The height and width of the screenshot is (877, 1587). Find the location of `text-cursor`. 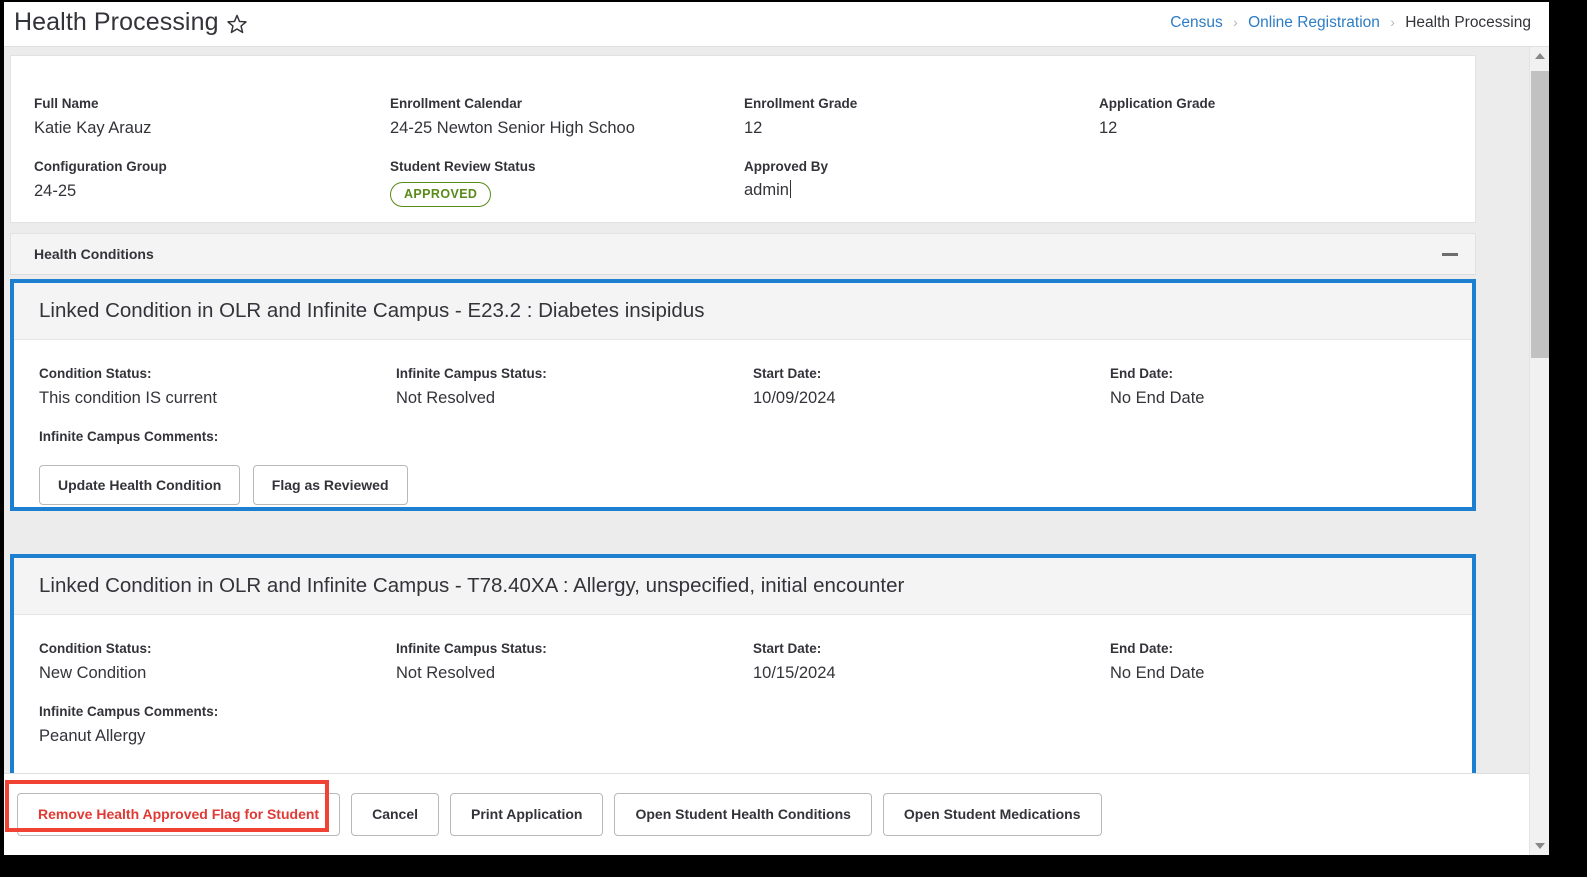

text-cursor is located at coordinates (790, 189).